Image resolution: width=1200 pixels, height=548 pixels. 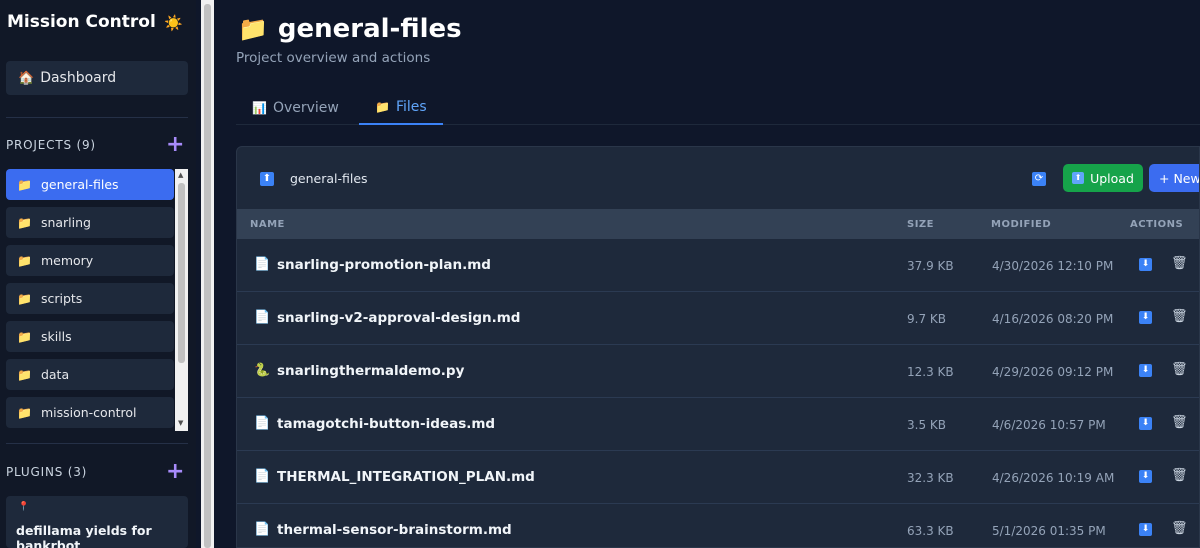 What do you see at coordinates (401, 107) in the screenshot?
I see `tab-files: 📁 Files` at bounding box center [401, 107].